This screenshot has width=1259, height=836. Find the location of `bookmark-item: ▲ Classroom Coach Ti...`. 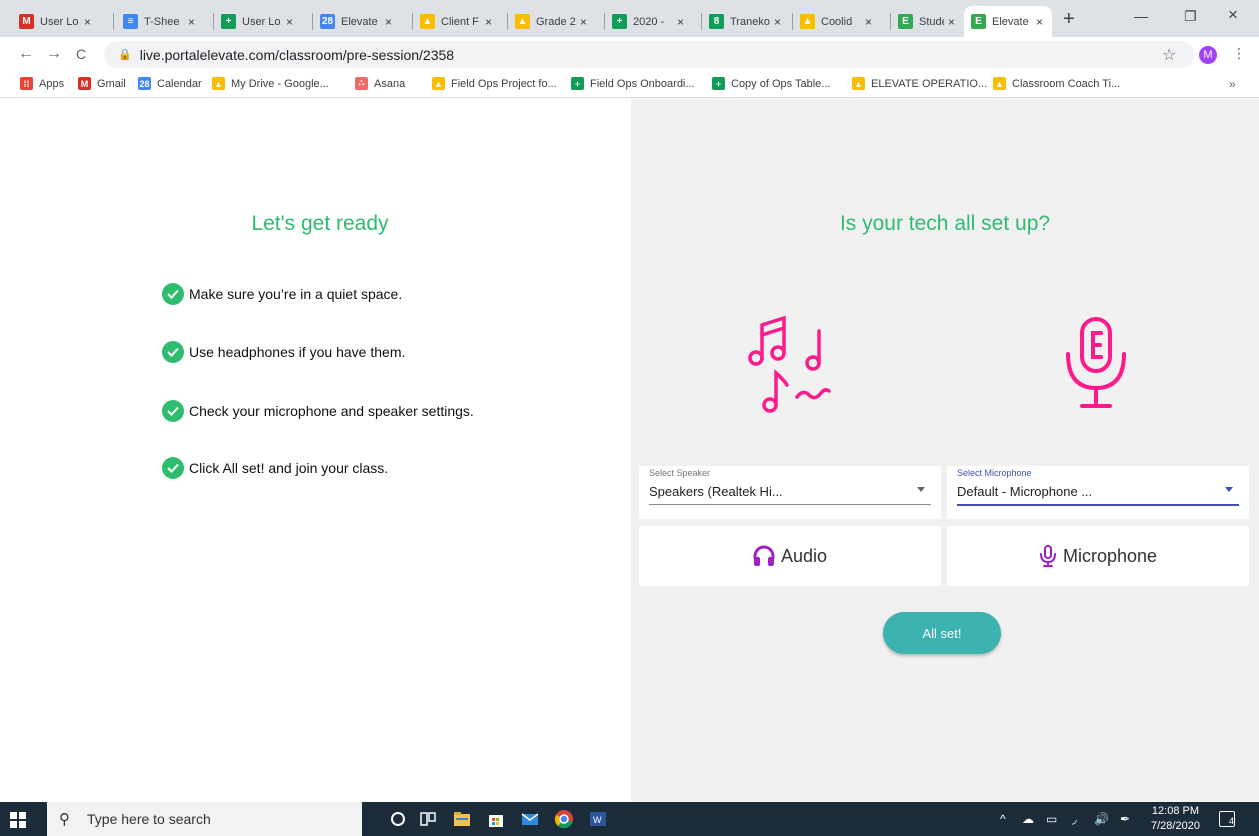

bookmark-item: ▲ Classroom Coach Ti... is located at coordinates (1056, 83).